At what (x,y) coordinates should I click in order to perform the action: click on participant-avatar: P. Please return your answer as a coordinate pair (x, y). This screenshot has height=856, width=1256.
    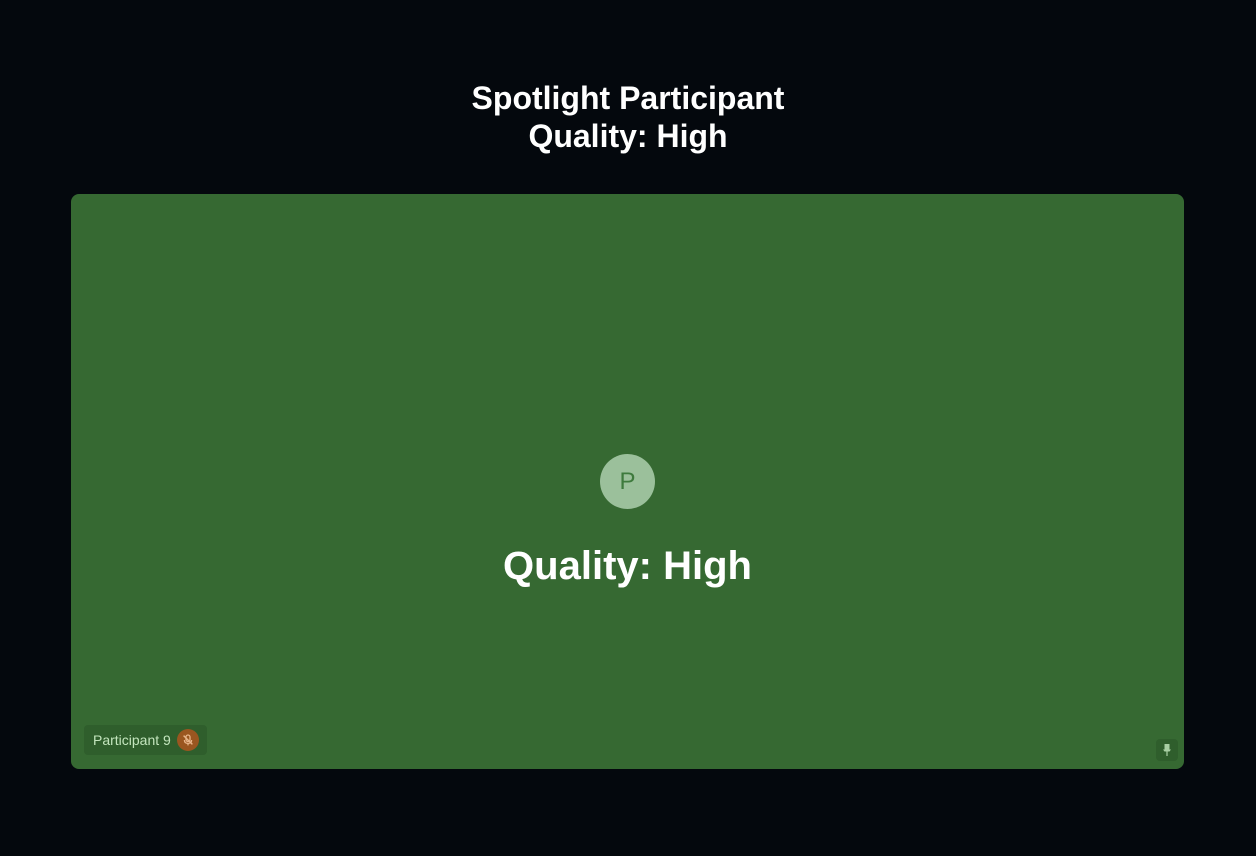
    Looking at the image, I should click on (627, 481).